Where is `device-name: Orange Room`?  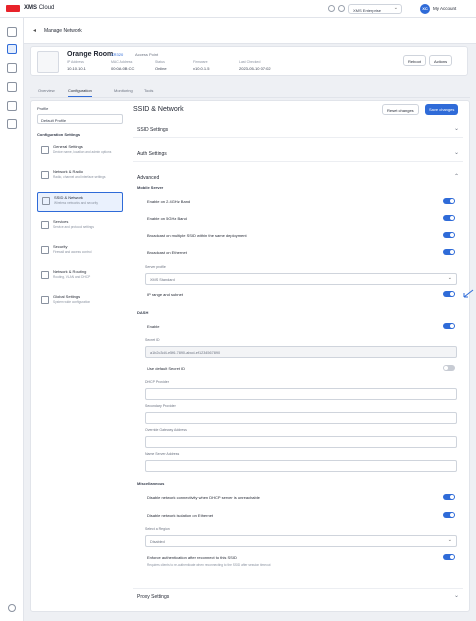
device-name: Orange Room is located at coordinates (90, 54).